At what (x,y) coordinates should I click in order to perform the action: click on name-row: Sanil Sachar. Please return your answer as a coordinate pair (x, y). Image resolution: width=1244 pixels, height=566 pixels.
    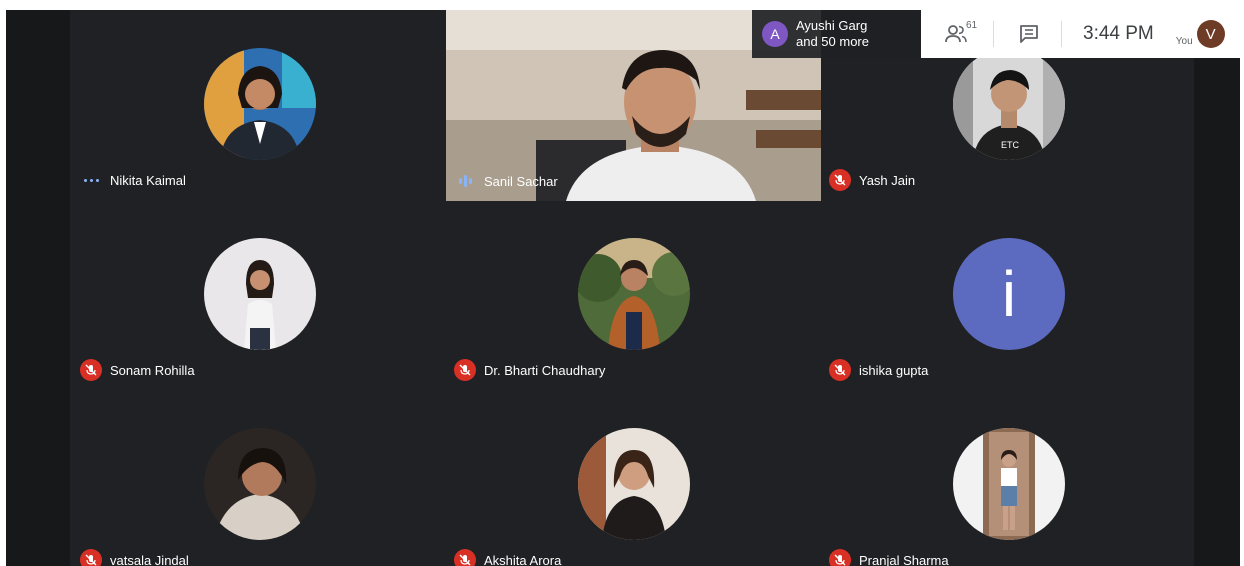
    Looking at the image, I should click on (506, 181).